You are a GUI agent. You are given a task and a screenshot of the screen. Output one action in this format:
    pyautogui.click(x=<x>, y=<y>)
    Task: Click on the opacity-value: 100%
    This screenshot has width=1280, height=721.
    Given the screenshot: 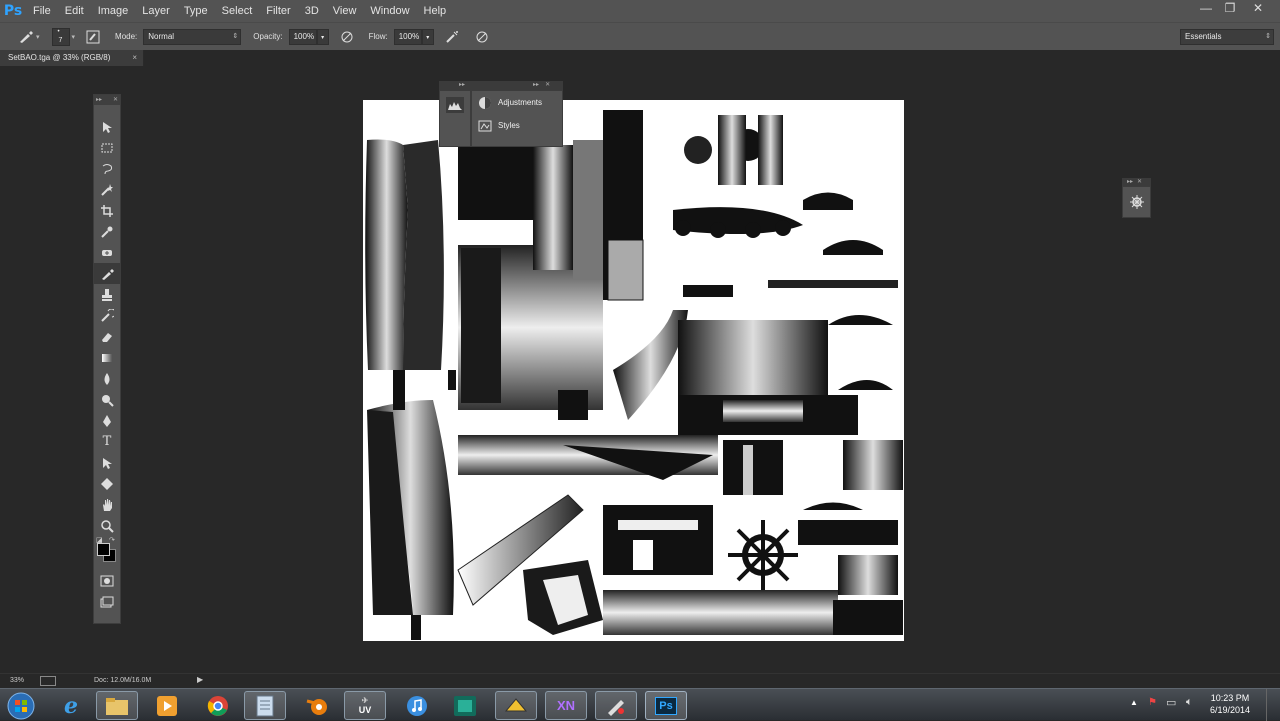 What is the action you would take?
    pyautogui.click(x=304, y=36)
    